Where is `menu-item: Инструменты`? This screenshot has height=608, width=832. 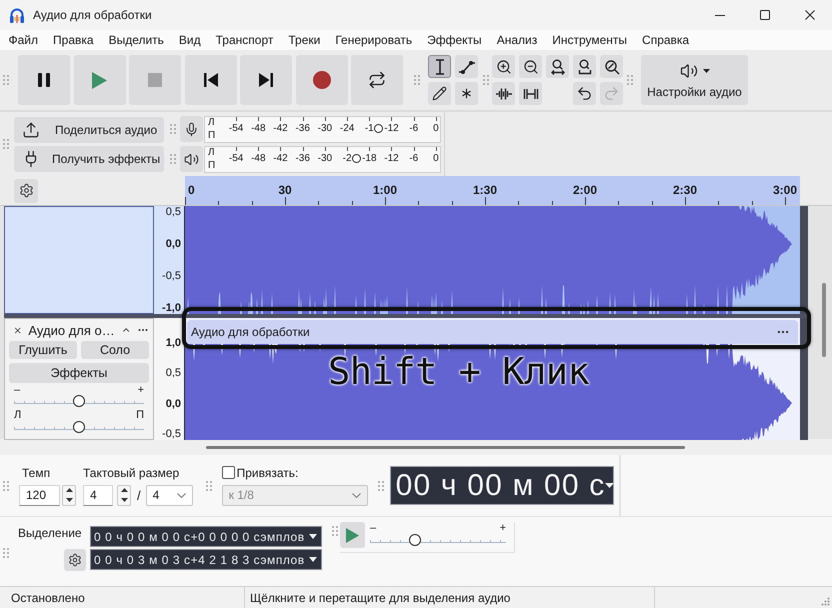 menu-item: Инструменты is located at coordinates (589, 40).